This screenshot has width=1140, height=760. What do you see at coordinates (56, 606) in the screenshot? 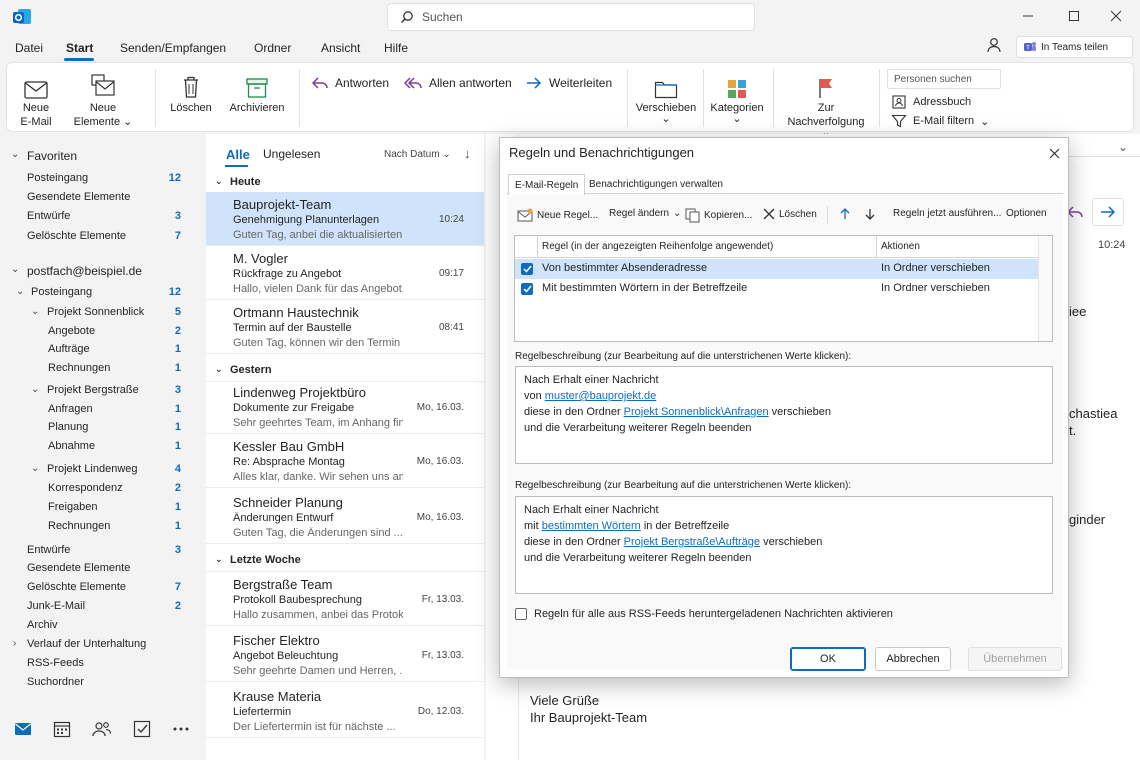
I see `folder-junk: Junk-E-Mail` at bounding box center [56, 606].